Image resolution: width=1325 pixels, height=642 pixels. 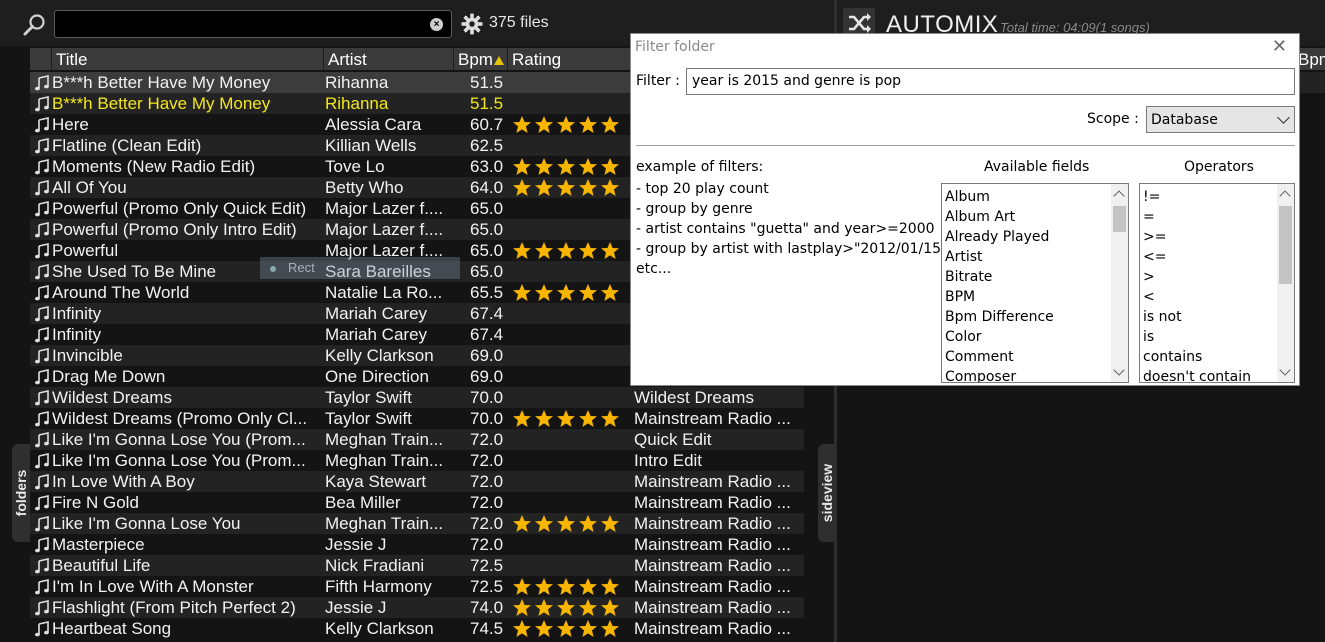 What do you see at coordinates (999, 257) in the screenshot?
I see `field-item: Artist` at bounding box center [999, 257].